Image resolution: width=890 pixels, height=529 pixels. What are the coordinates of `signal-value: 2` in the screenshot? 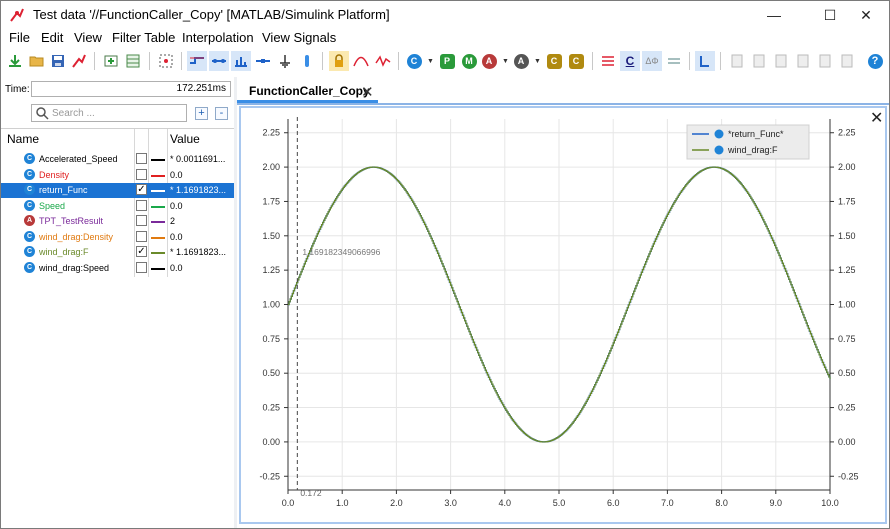 It's located at (173, 221).